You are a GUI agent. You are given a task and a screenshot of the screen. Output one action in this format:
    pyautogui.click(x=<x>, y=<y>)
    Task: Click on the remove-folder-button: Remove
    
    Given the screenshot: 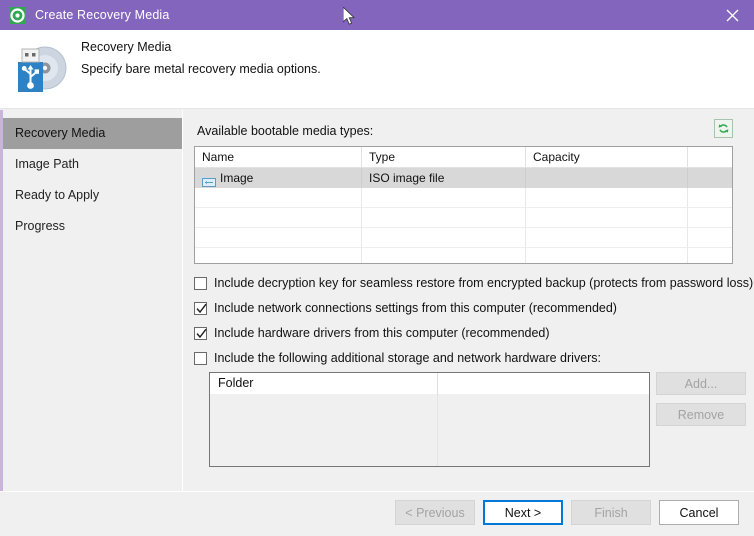 What is the action you would take?
    pyautogui.click(x=701, y=414)
    